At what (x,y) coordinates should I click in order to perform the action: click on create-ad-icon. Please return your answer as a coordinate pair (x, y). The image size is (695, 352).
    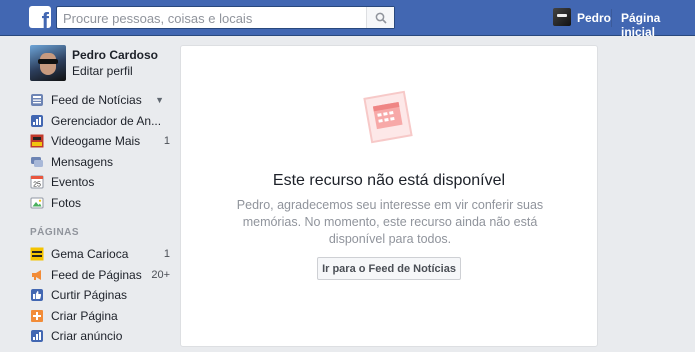
    Looking at the image, I should click on (37, 336).